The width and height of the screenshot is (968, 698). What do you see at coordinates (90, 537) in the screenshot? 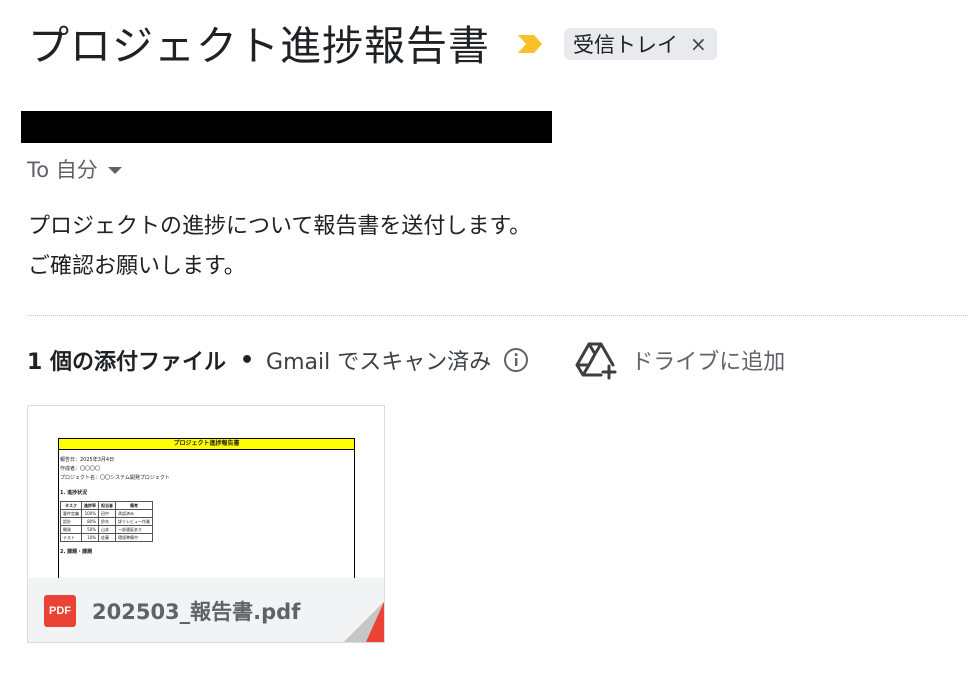
I see `preview-table-cell: 10%` at bounding box center [90, 537].